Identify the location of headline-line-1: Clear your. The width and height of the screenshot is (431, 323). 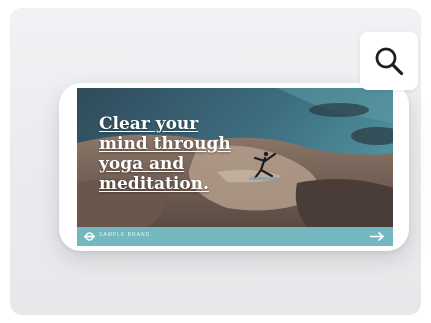
(149, 124).